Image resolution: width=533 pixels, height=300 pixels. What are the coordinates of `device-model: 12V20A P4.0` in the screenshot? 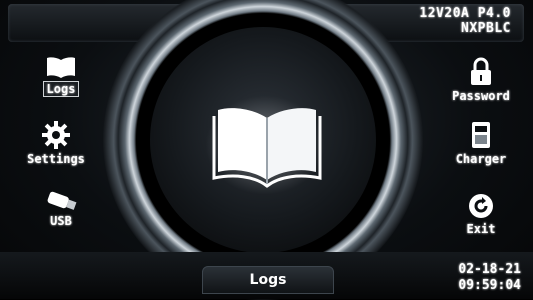 It's located at (465, 13).